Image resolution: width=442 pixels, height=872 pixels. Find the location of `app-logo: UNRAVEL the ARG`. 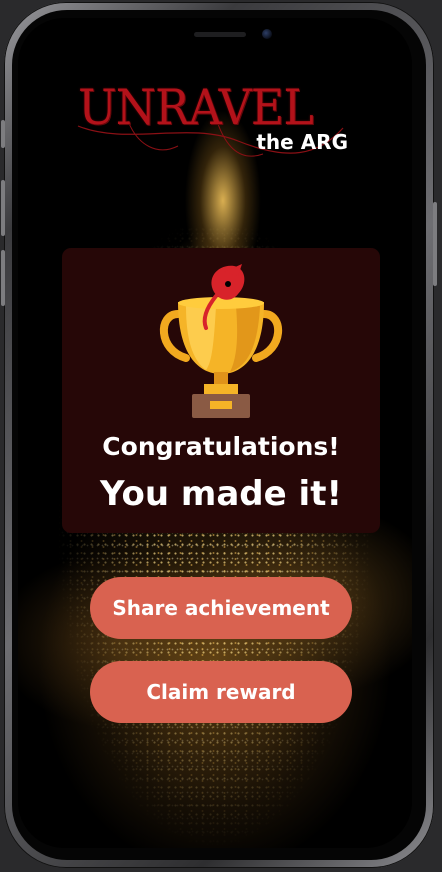

app-logo: UNRAVEL the ARG is located at coordinates (208, 124).